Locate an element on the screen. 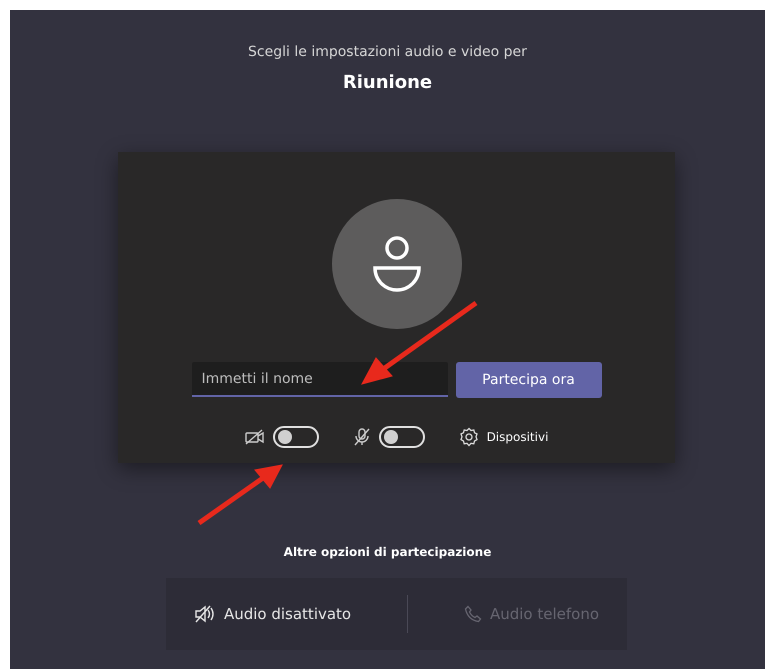  devices-button: Dispositivi is located at coordinates (517, 437).